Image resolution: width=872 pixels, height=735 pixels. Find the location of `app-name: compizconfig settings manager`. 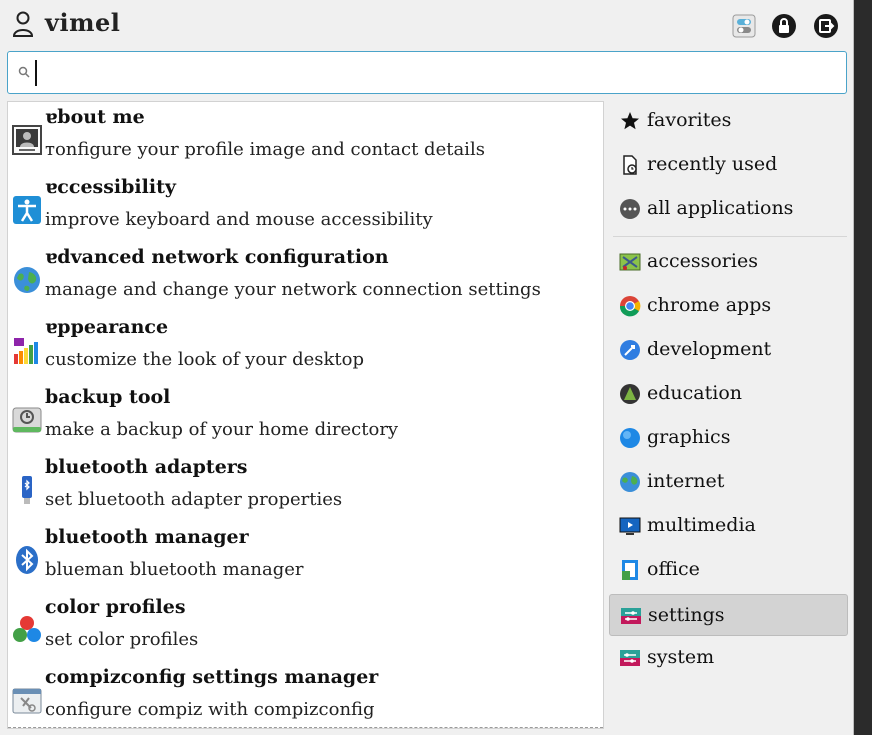

app-name: compizconfig settings manager is located at coordinates (212, 677).